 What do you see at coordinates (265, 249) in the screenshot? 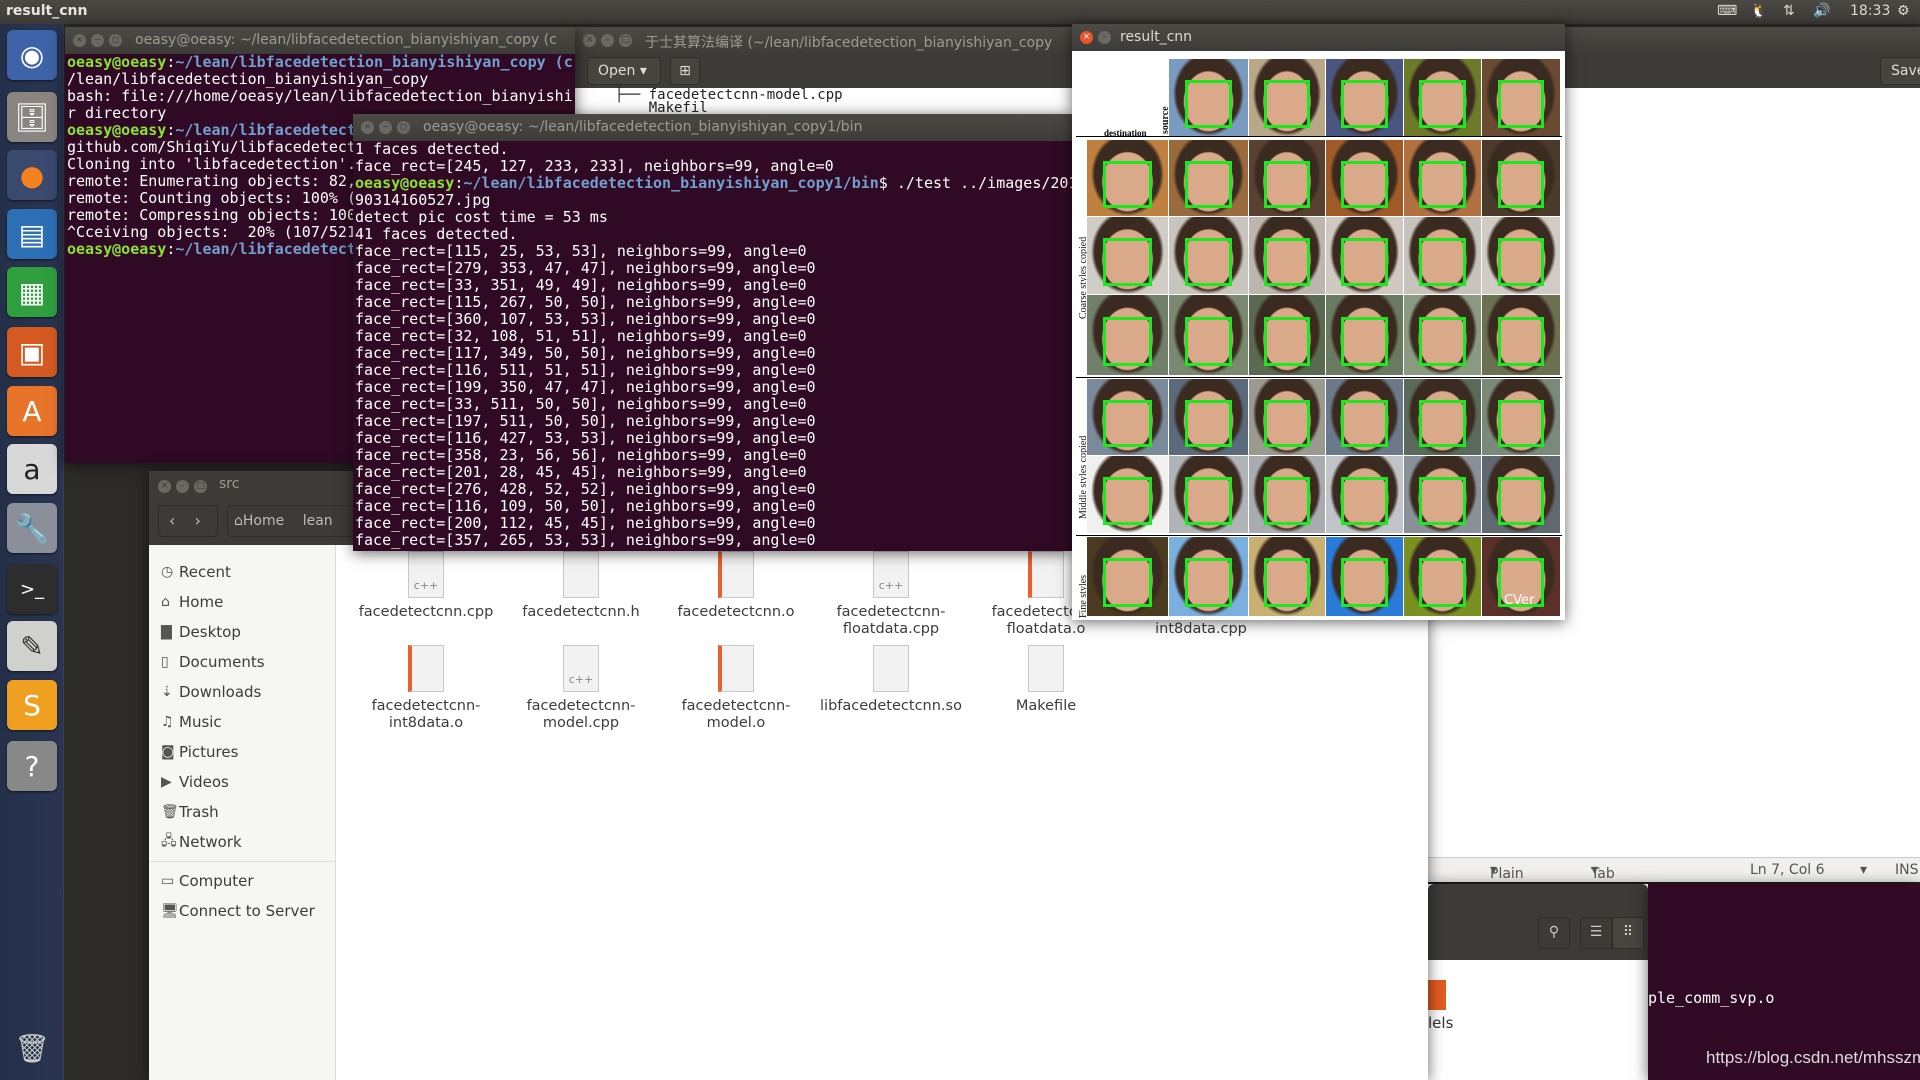
I see `prompt-path: ~/lean/libfacedetect` at bounding box center [265, 249].